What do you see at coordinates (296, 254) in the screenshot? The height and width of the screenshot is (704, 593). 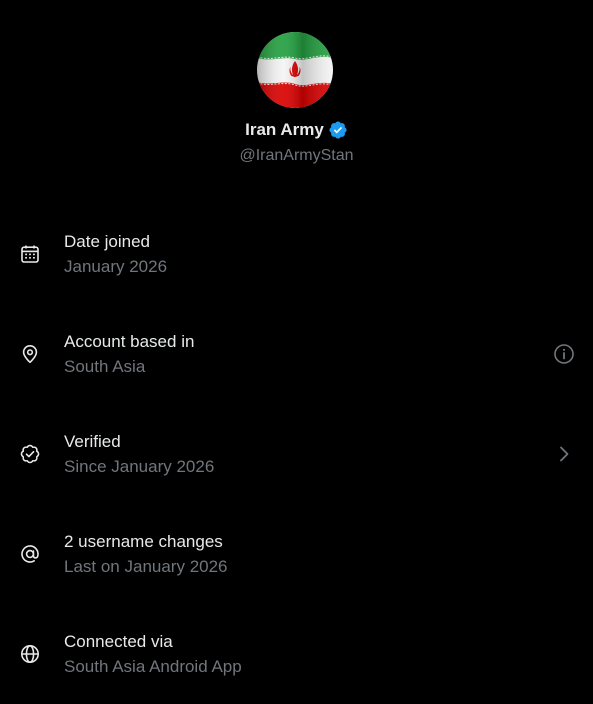 I see `row-date-joined: Date joined January 2026` at bounding box center [296, 254].